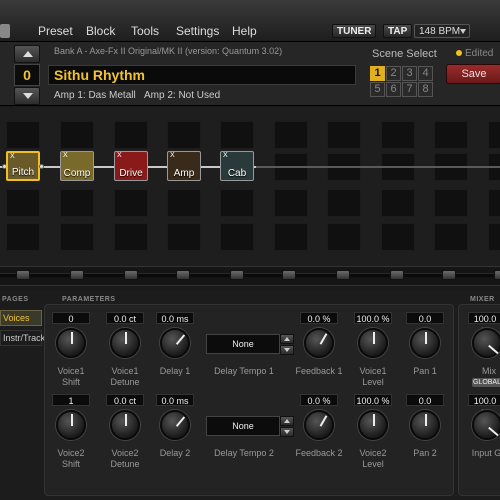 This screenshot has width=500, height=500. Describe the element at coordinates (377, 89) in the screenshot. I see `scene-button-5: 5` at that location.